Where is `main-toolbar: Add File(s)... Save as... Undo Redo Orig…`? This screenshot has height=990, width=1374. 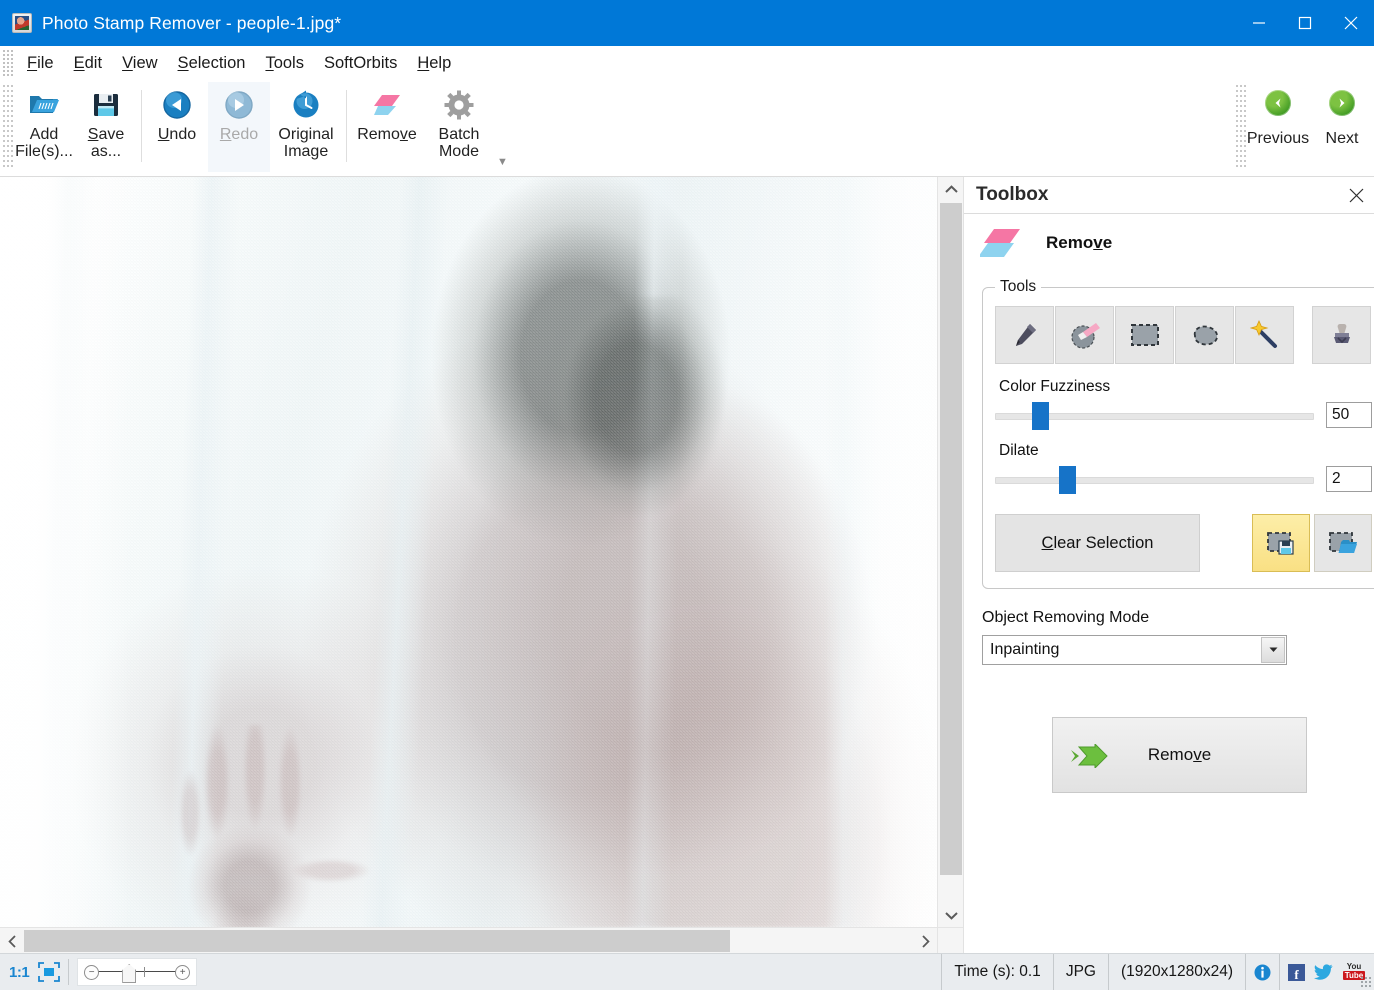 main-toolbar: Add File(s)... Save as... Undo Redo Orig… is located at coordinates (687, 128).